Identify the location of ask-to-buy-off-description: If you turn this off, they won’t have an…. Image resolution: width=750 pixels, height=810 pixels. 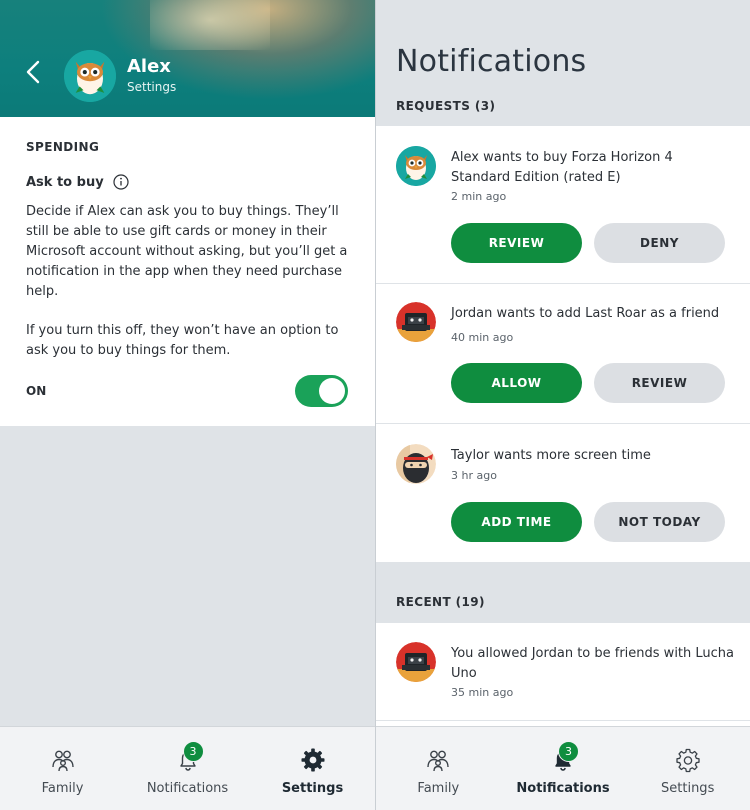
(182, 340).